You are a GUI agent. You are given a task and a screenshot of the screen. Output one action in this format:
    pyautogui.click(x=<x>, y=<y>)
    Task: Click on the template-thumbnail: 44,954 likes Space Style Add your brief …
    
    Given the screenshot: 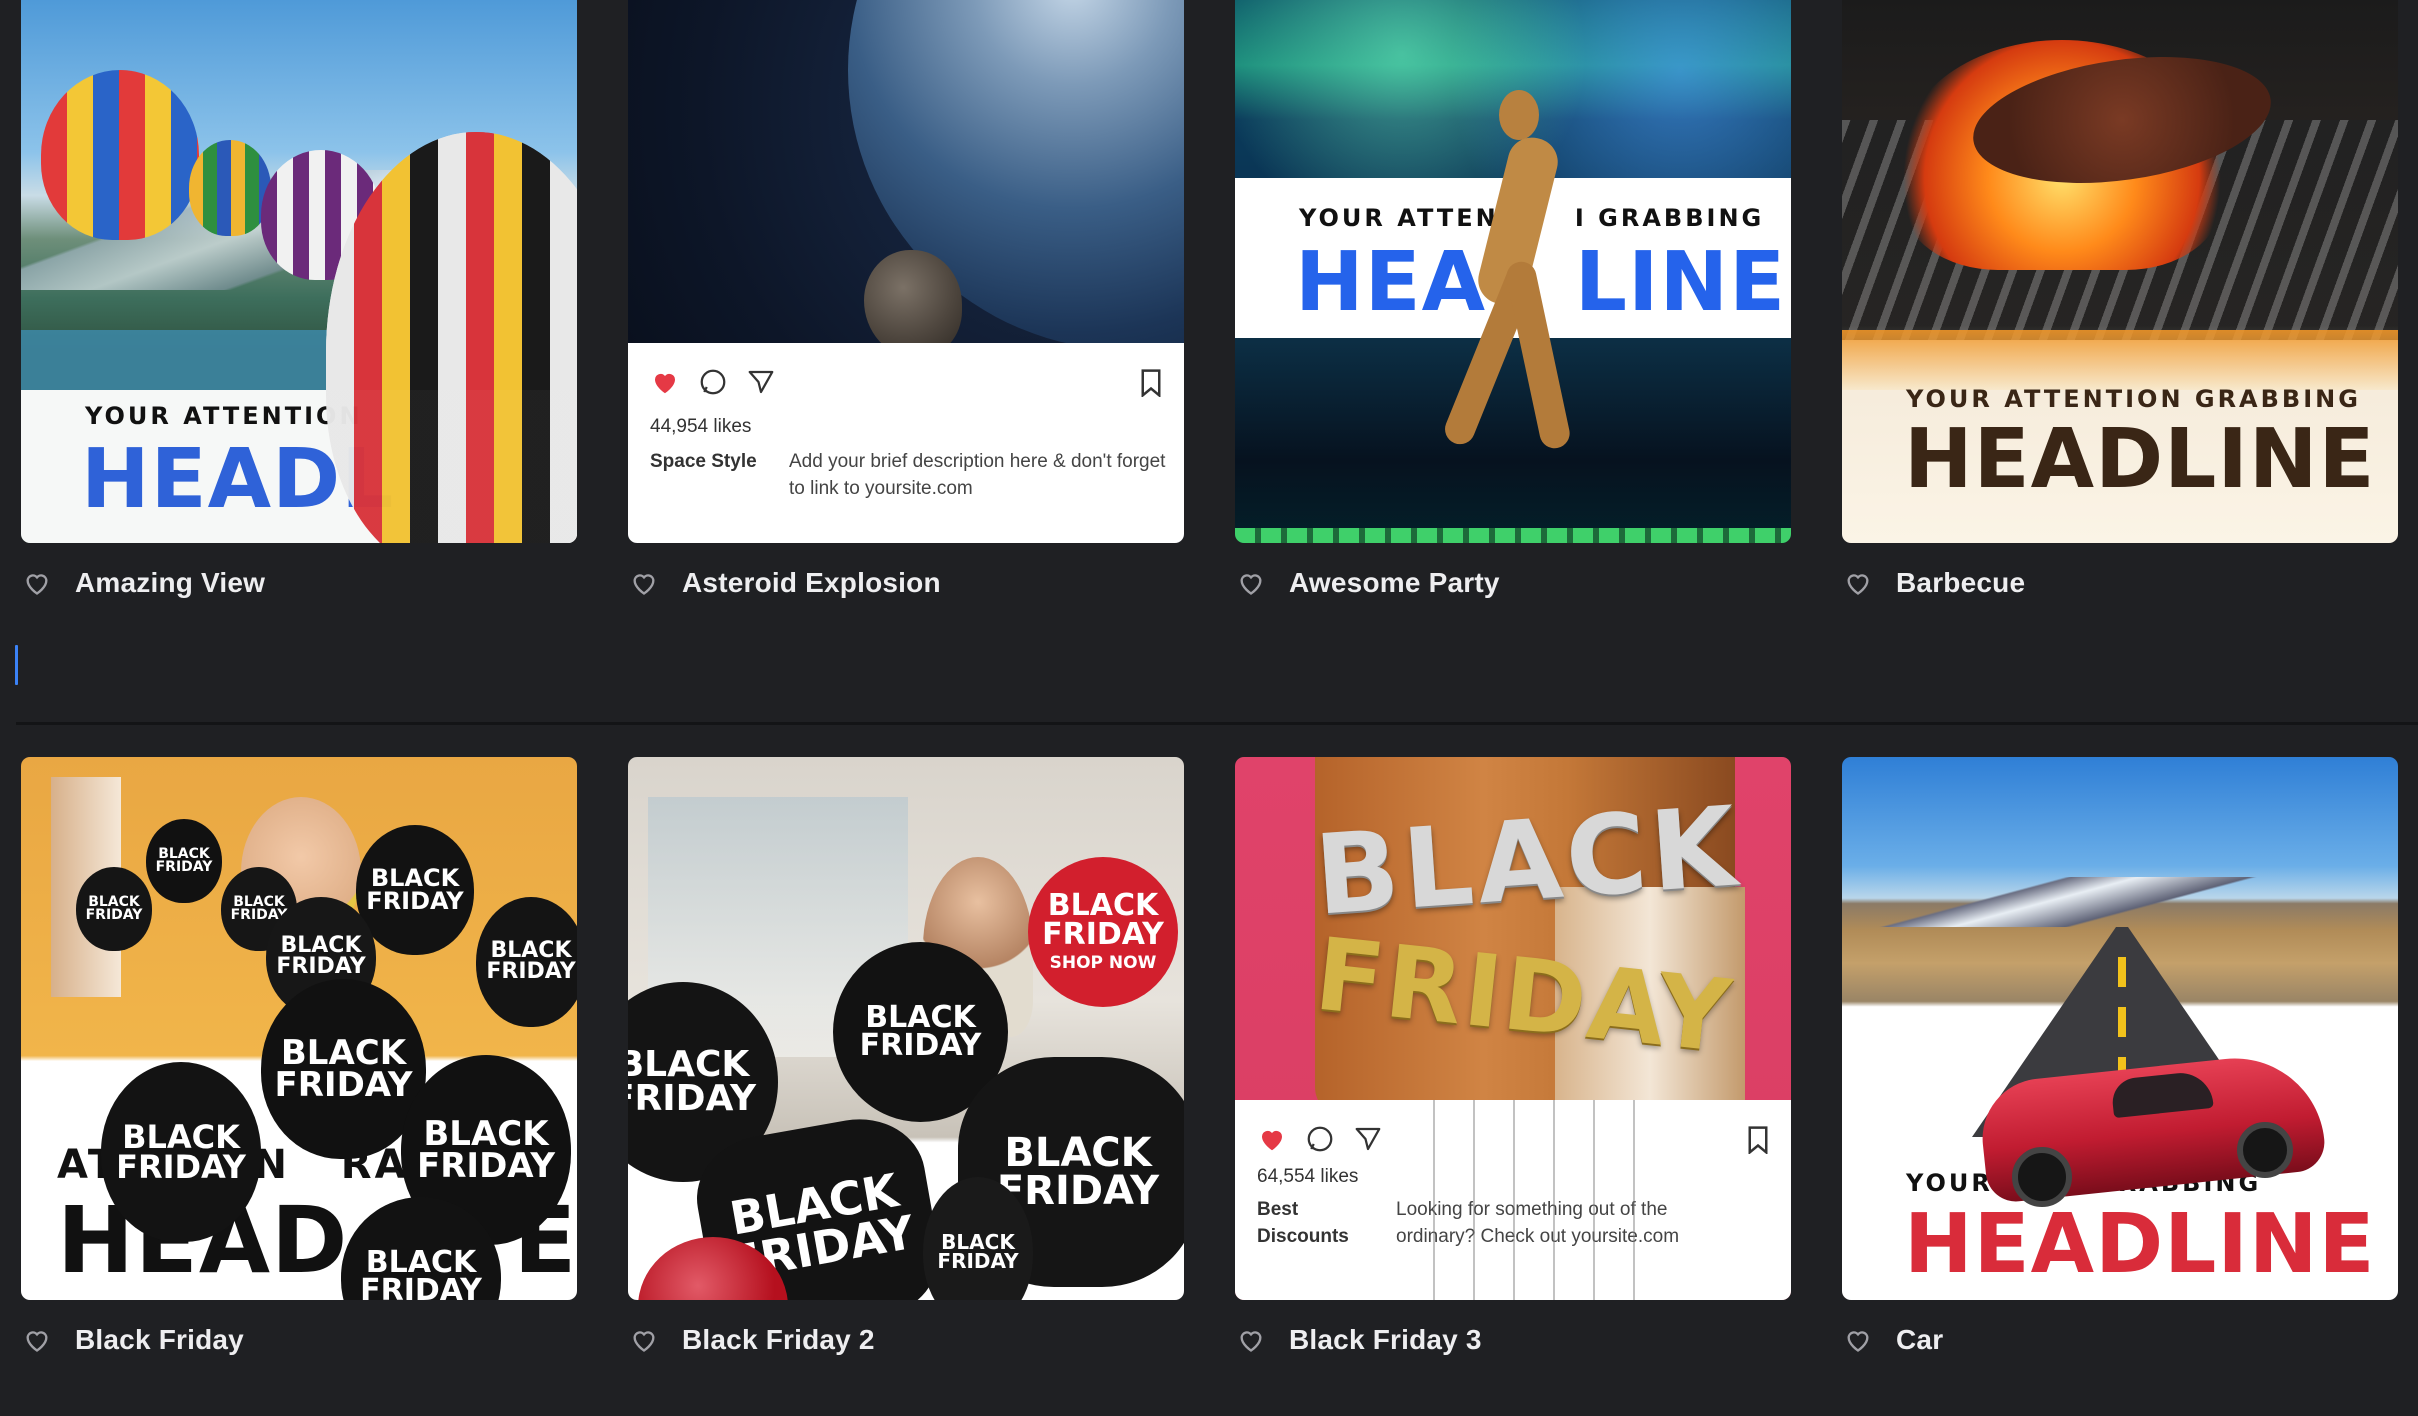 What is the action you would take?
    pyautogui.click(x=906, y=271)
    